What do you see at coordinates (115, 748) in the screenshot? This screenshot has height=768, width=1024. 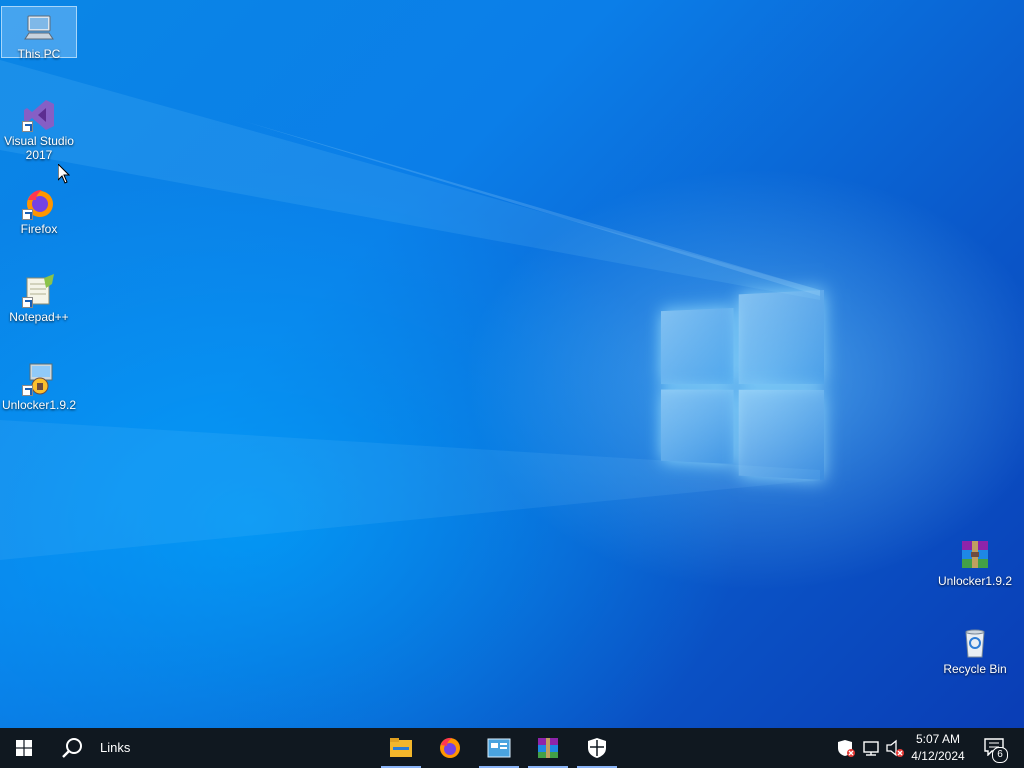 I see `search-label: Links` at bounding box center [115, 748].